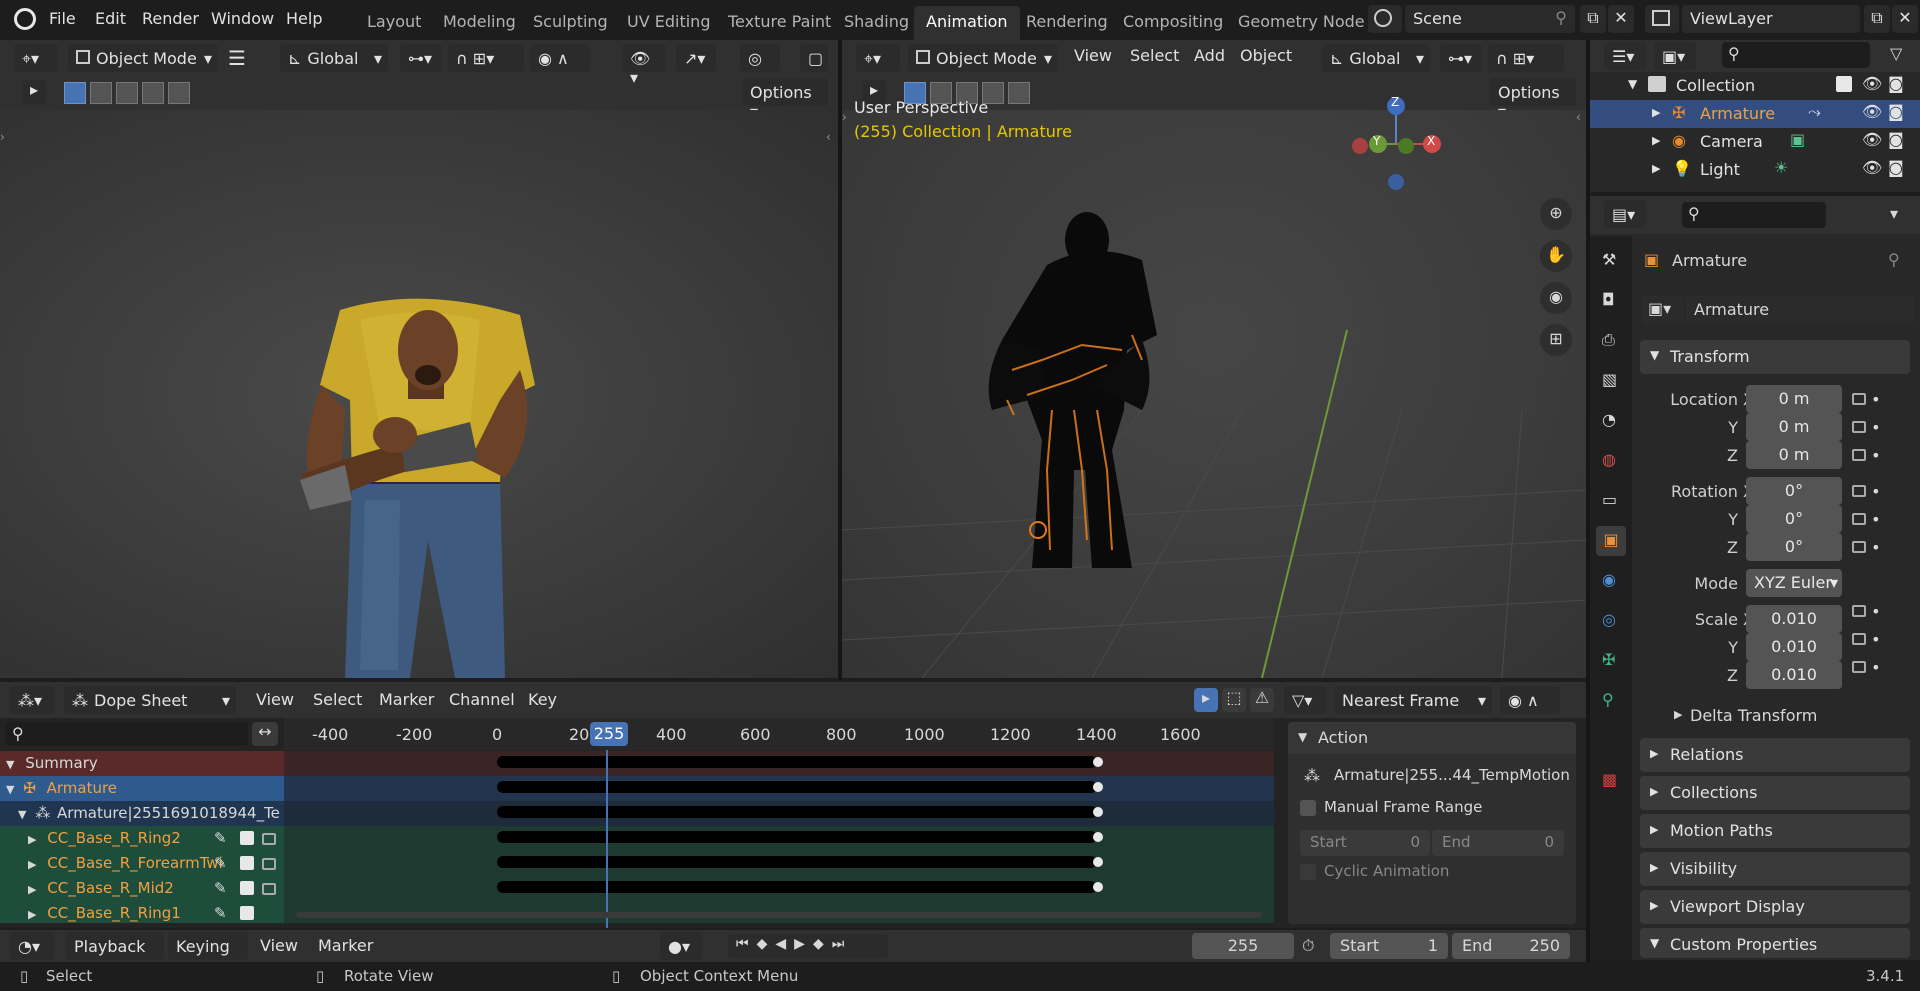  Describe the element at coordinates (143, 58) in the screenshot. I see `object-mode-dropdown: Object Mode ▾` at that location.